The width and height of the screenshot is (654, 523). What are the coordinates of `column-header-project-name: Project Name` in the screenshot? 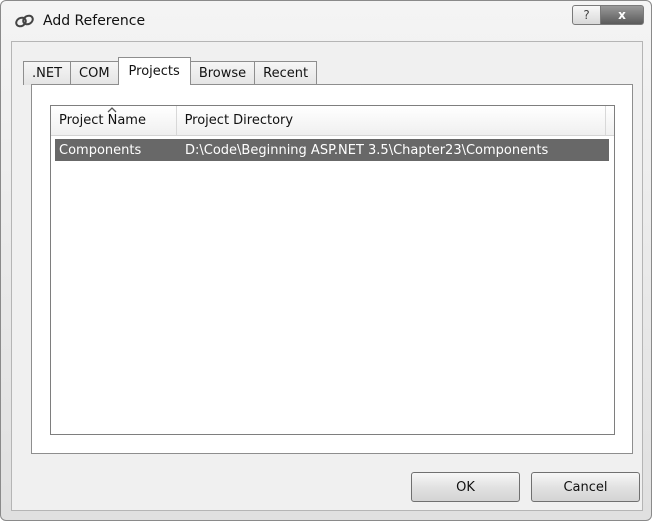 It's located at (114, 120).